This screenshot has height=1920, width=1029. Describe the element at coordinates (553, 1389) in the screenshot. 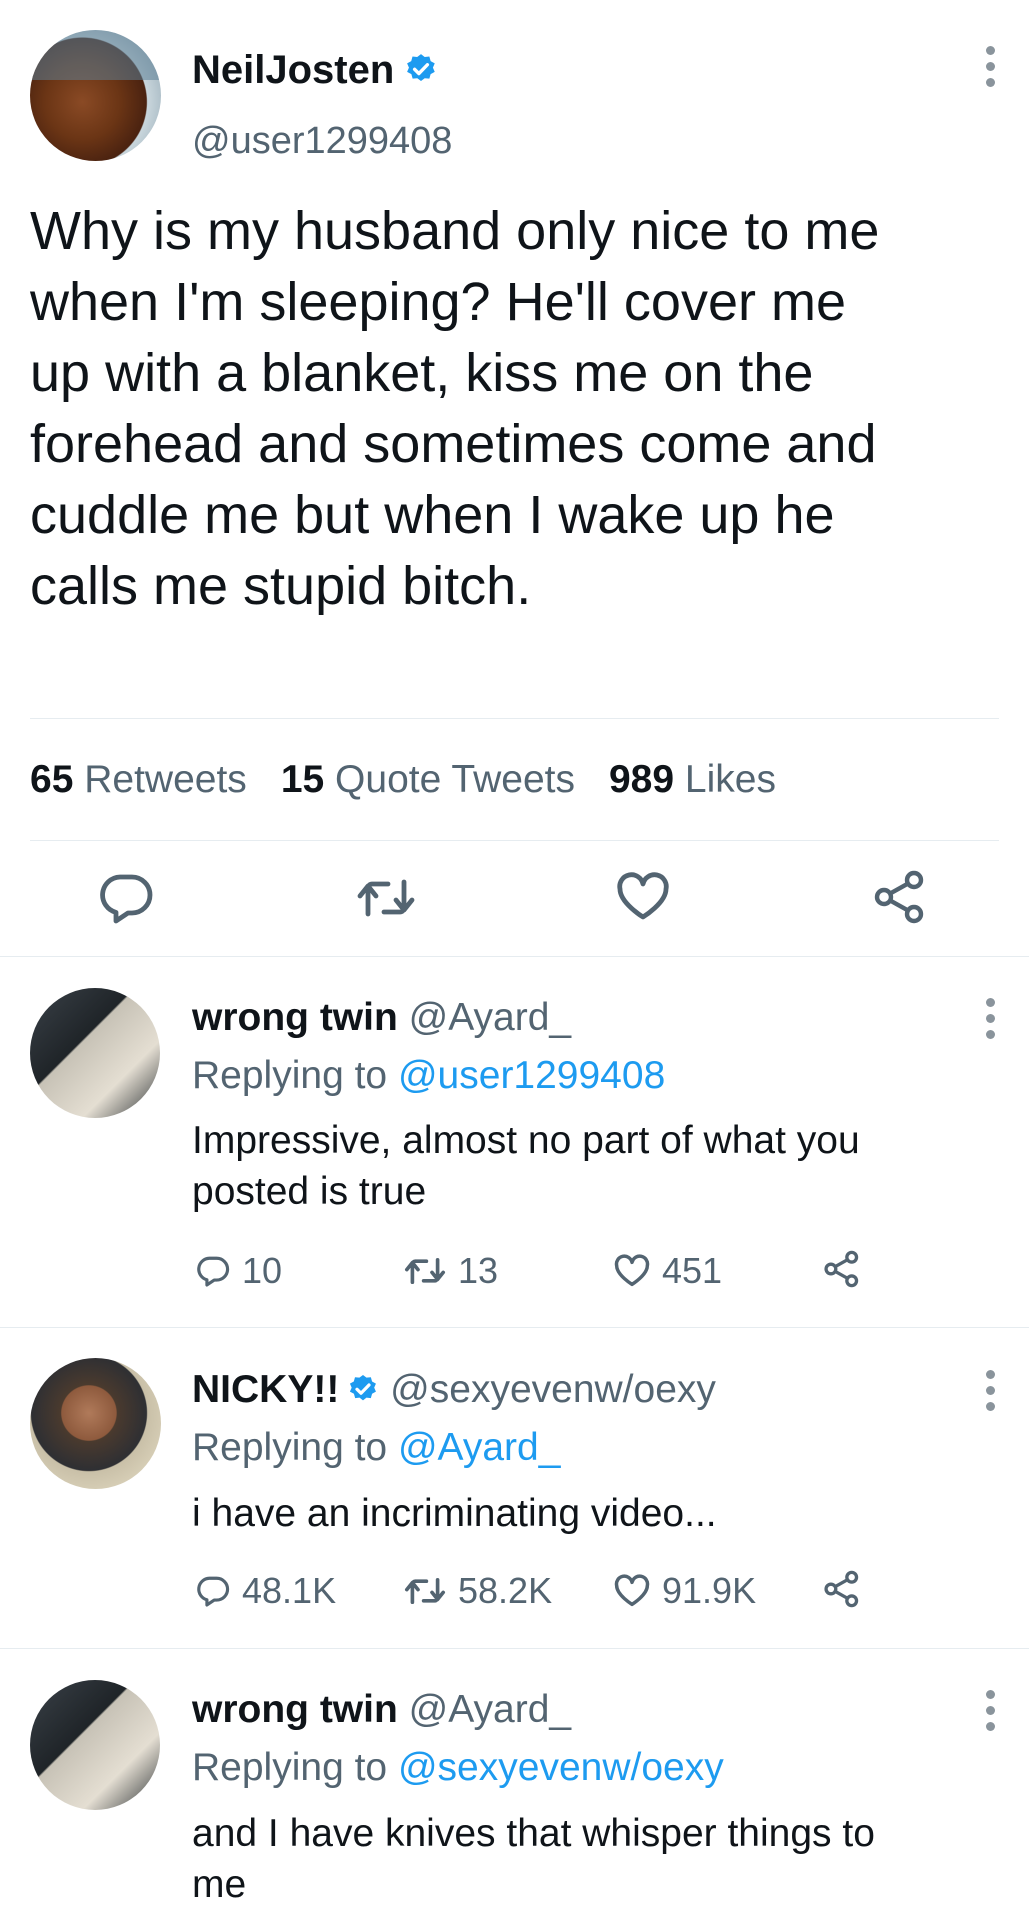

I see `reply-author-handle: @sexyevenw/oexy` at that location.